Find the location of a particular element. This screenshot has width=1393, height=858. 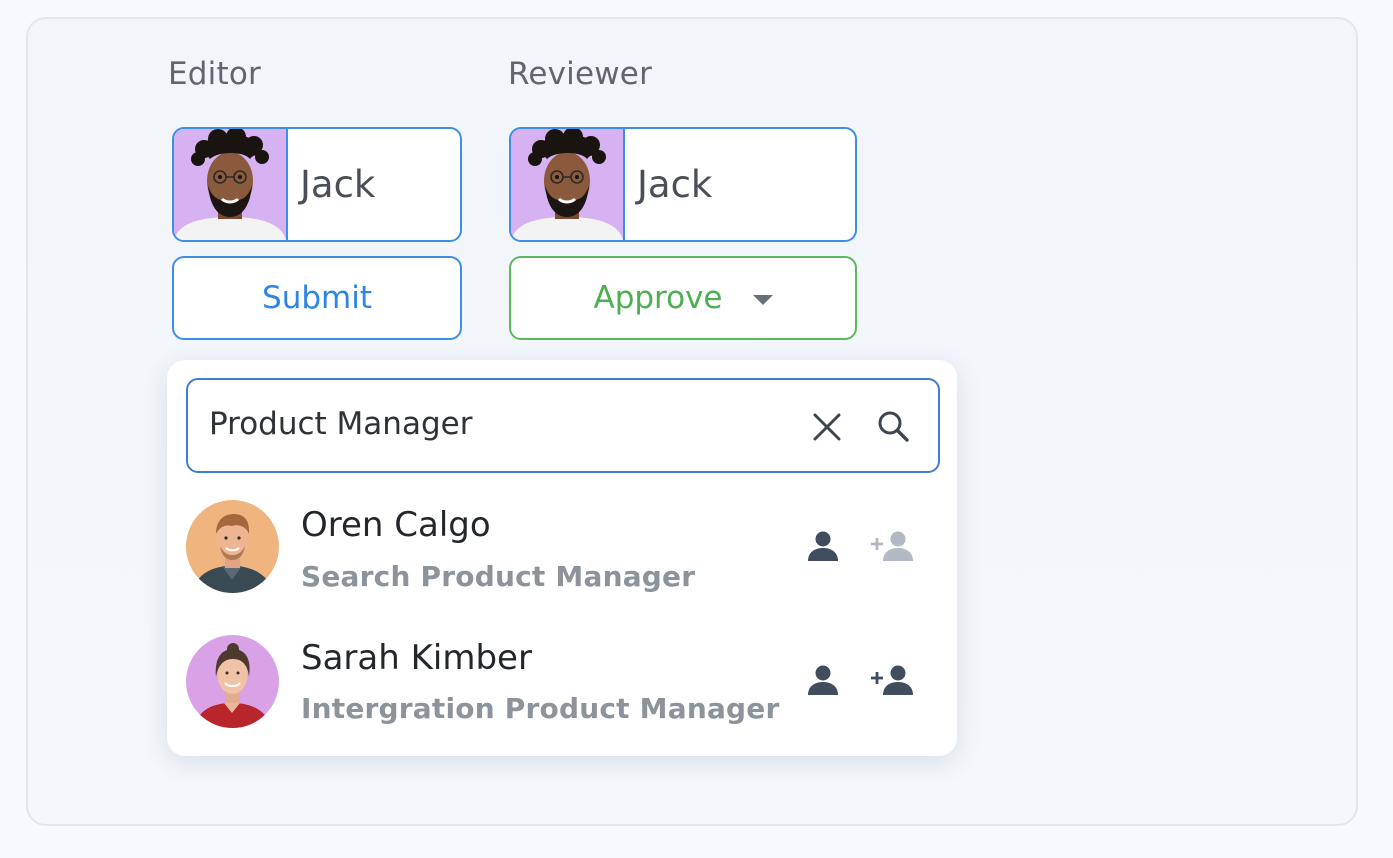

close-icon is located at coordinates (827, 429).